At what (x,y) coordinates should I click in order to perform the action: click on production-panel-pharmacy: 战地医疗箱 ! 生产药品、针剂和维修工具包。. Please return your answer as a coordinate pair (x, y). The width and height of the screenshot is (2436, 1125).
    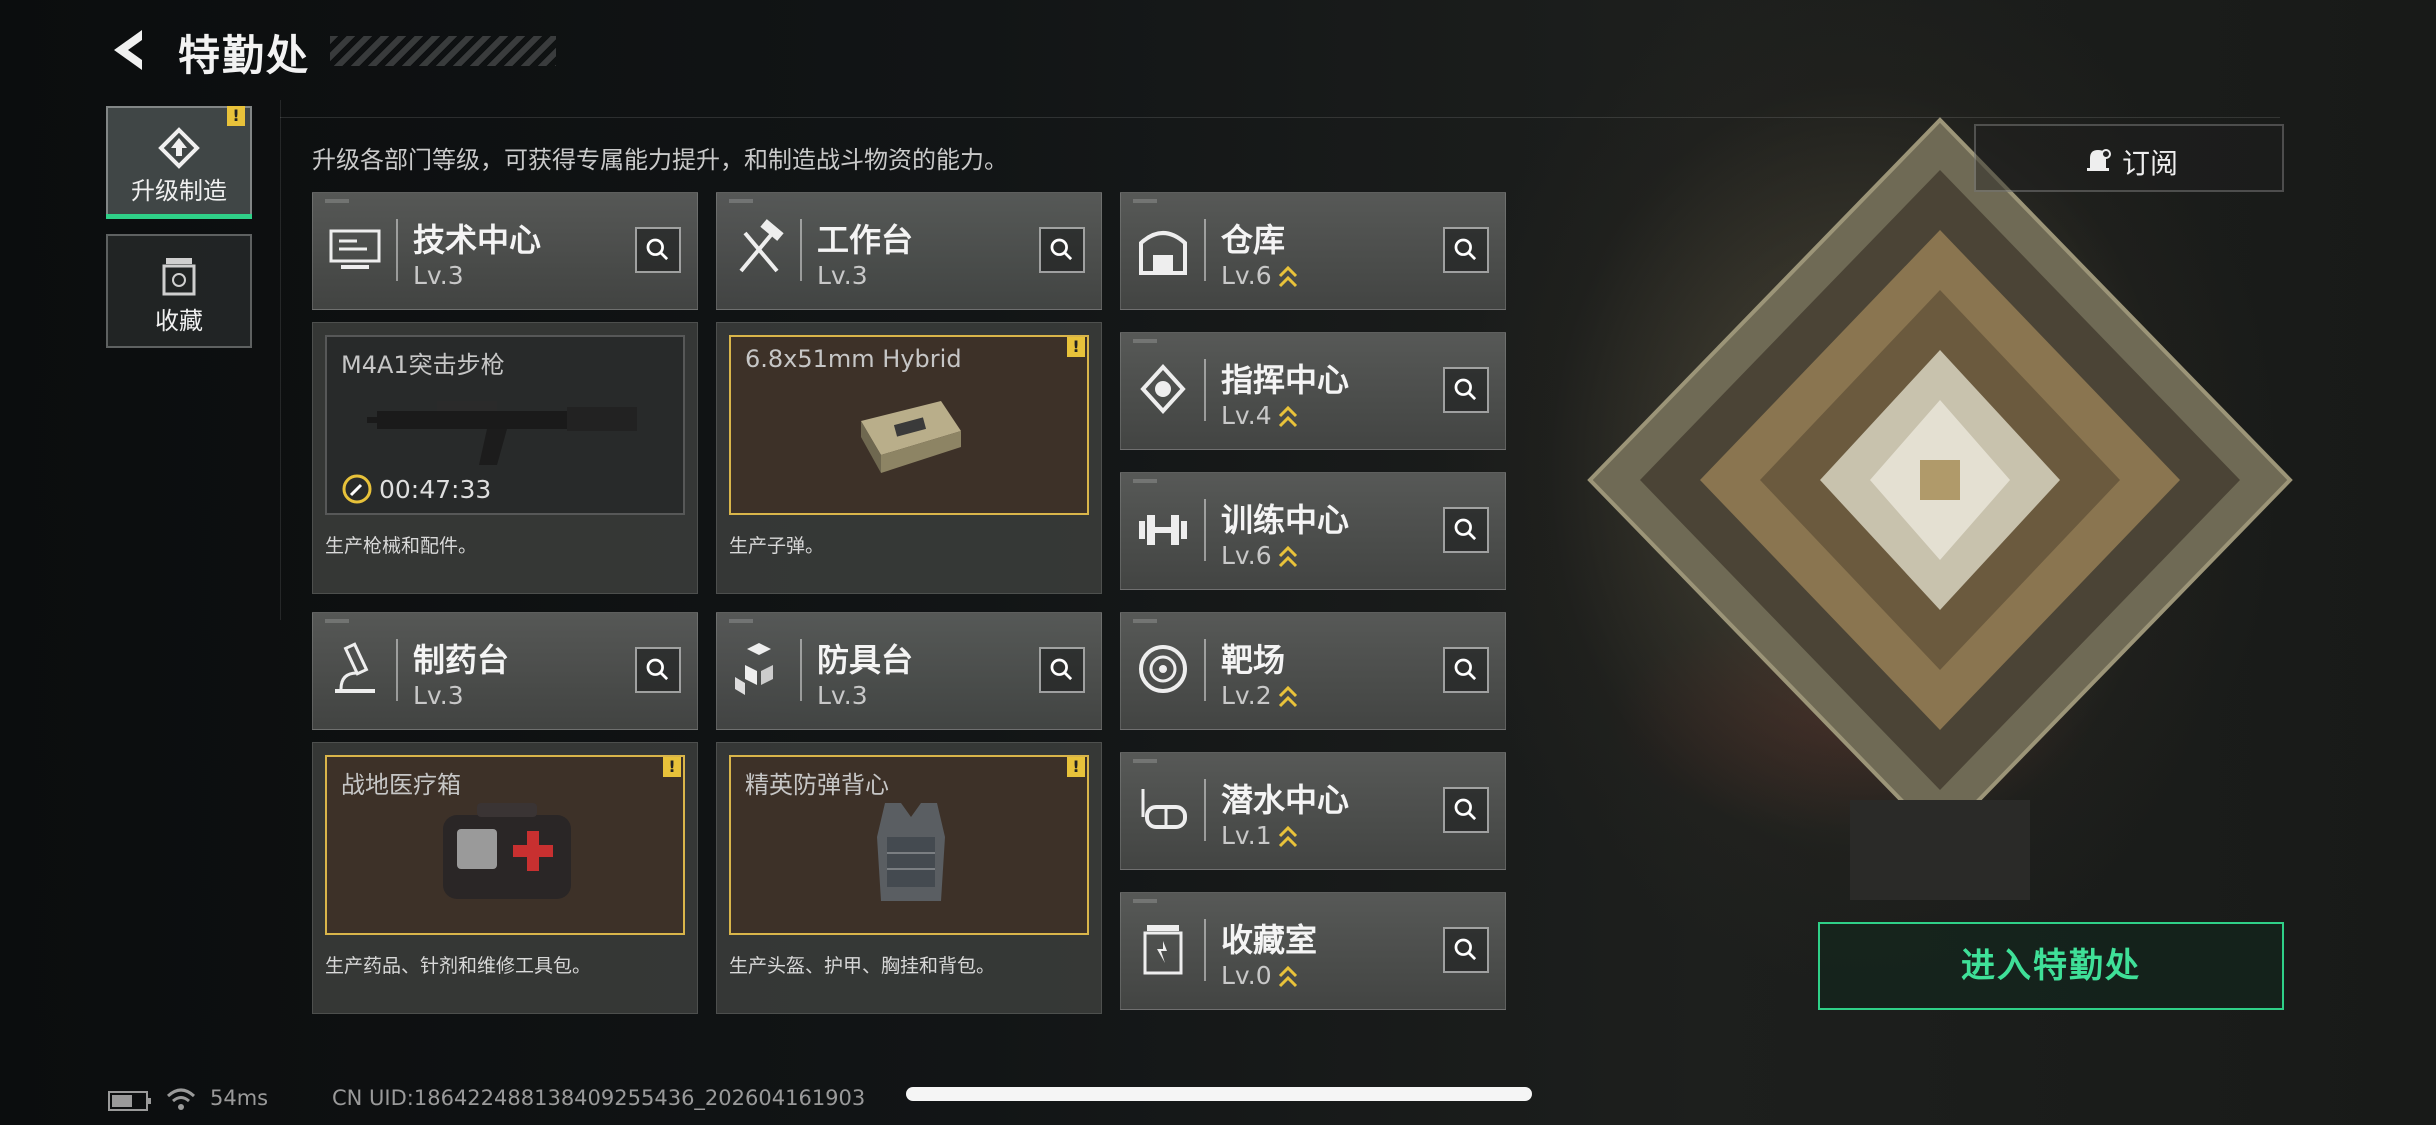
    Looking at the image, I should click on (505, 878).